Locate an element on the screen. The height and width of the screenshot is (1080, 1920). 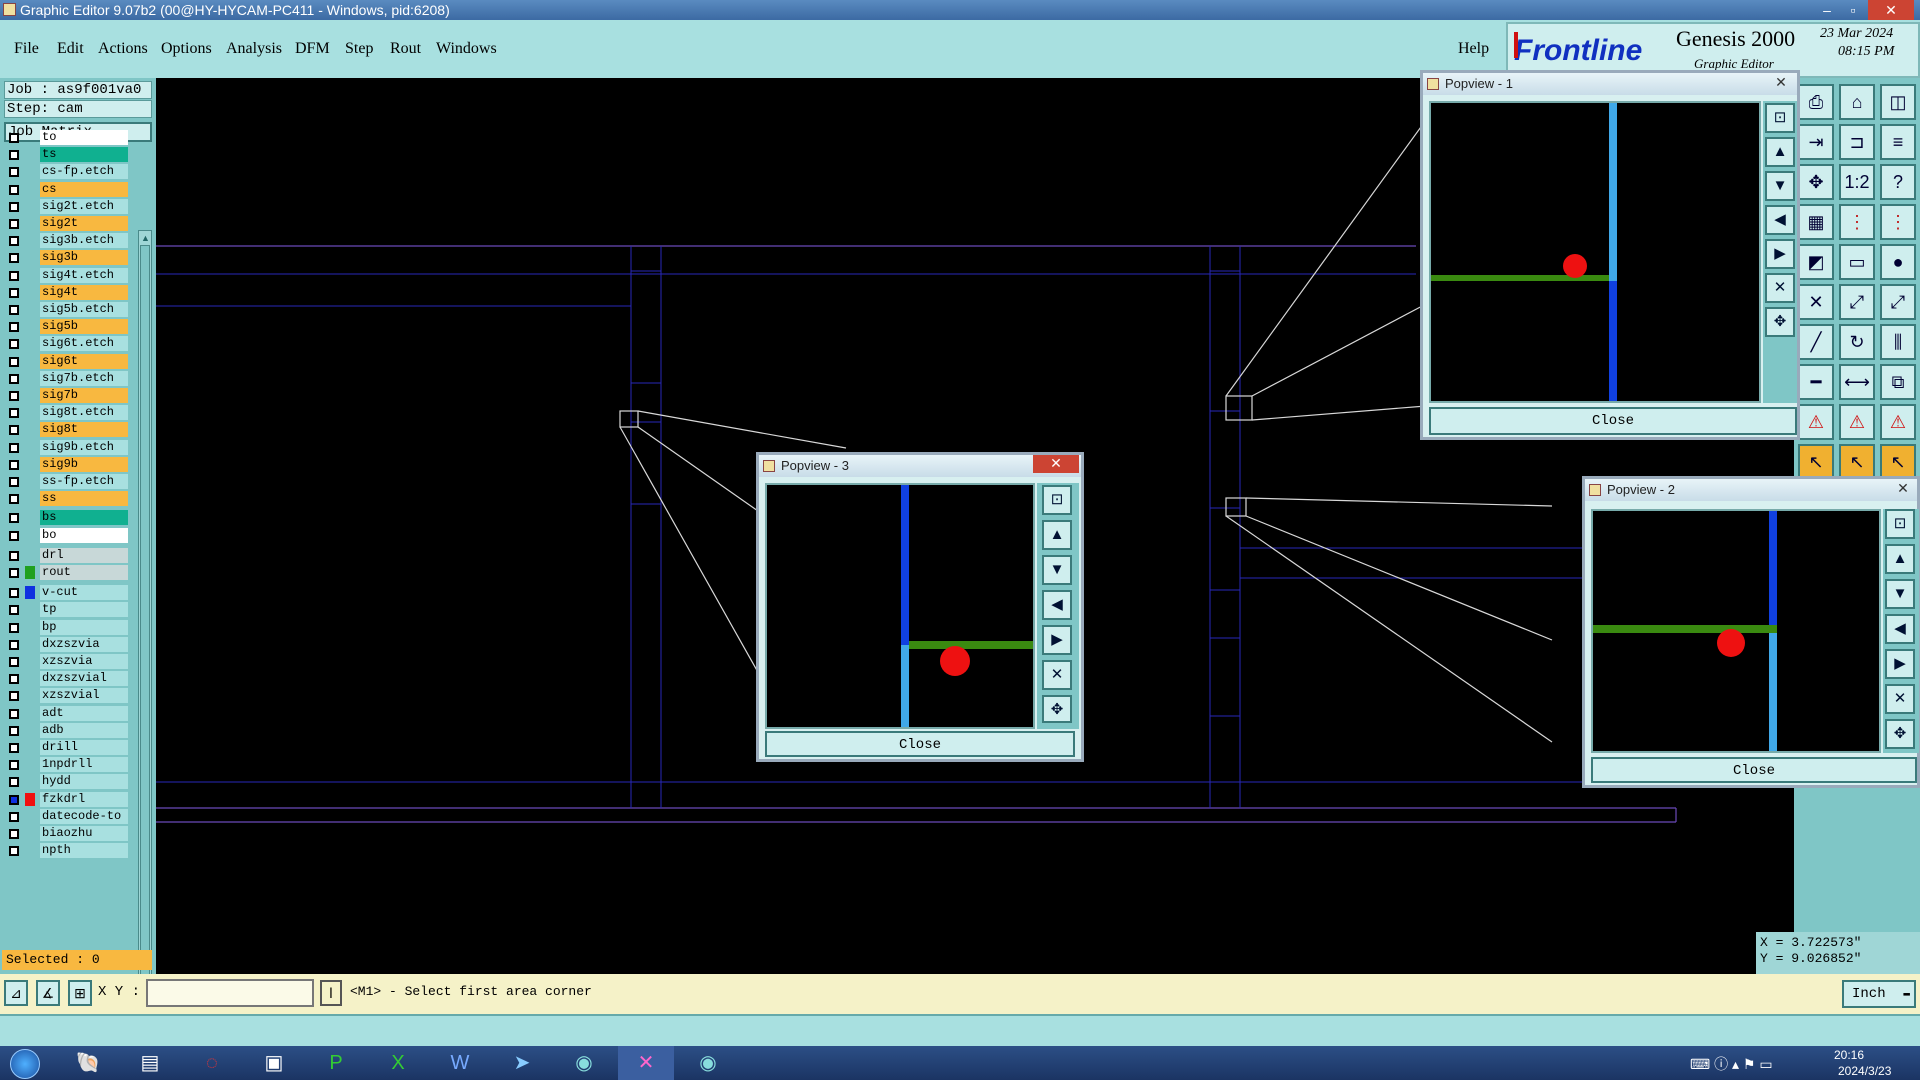
layer-name: sig7b is located at coordinates (84, 395).